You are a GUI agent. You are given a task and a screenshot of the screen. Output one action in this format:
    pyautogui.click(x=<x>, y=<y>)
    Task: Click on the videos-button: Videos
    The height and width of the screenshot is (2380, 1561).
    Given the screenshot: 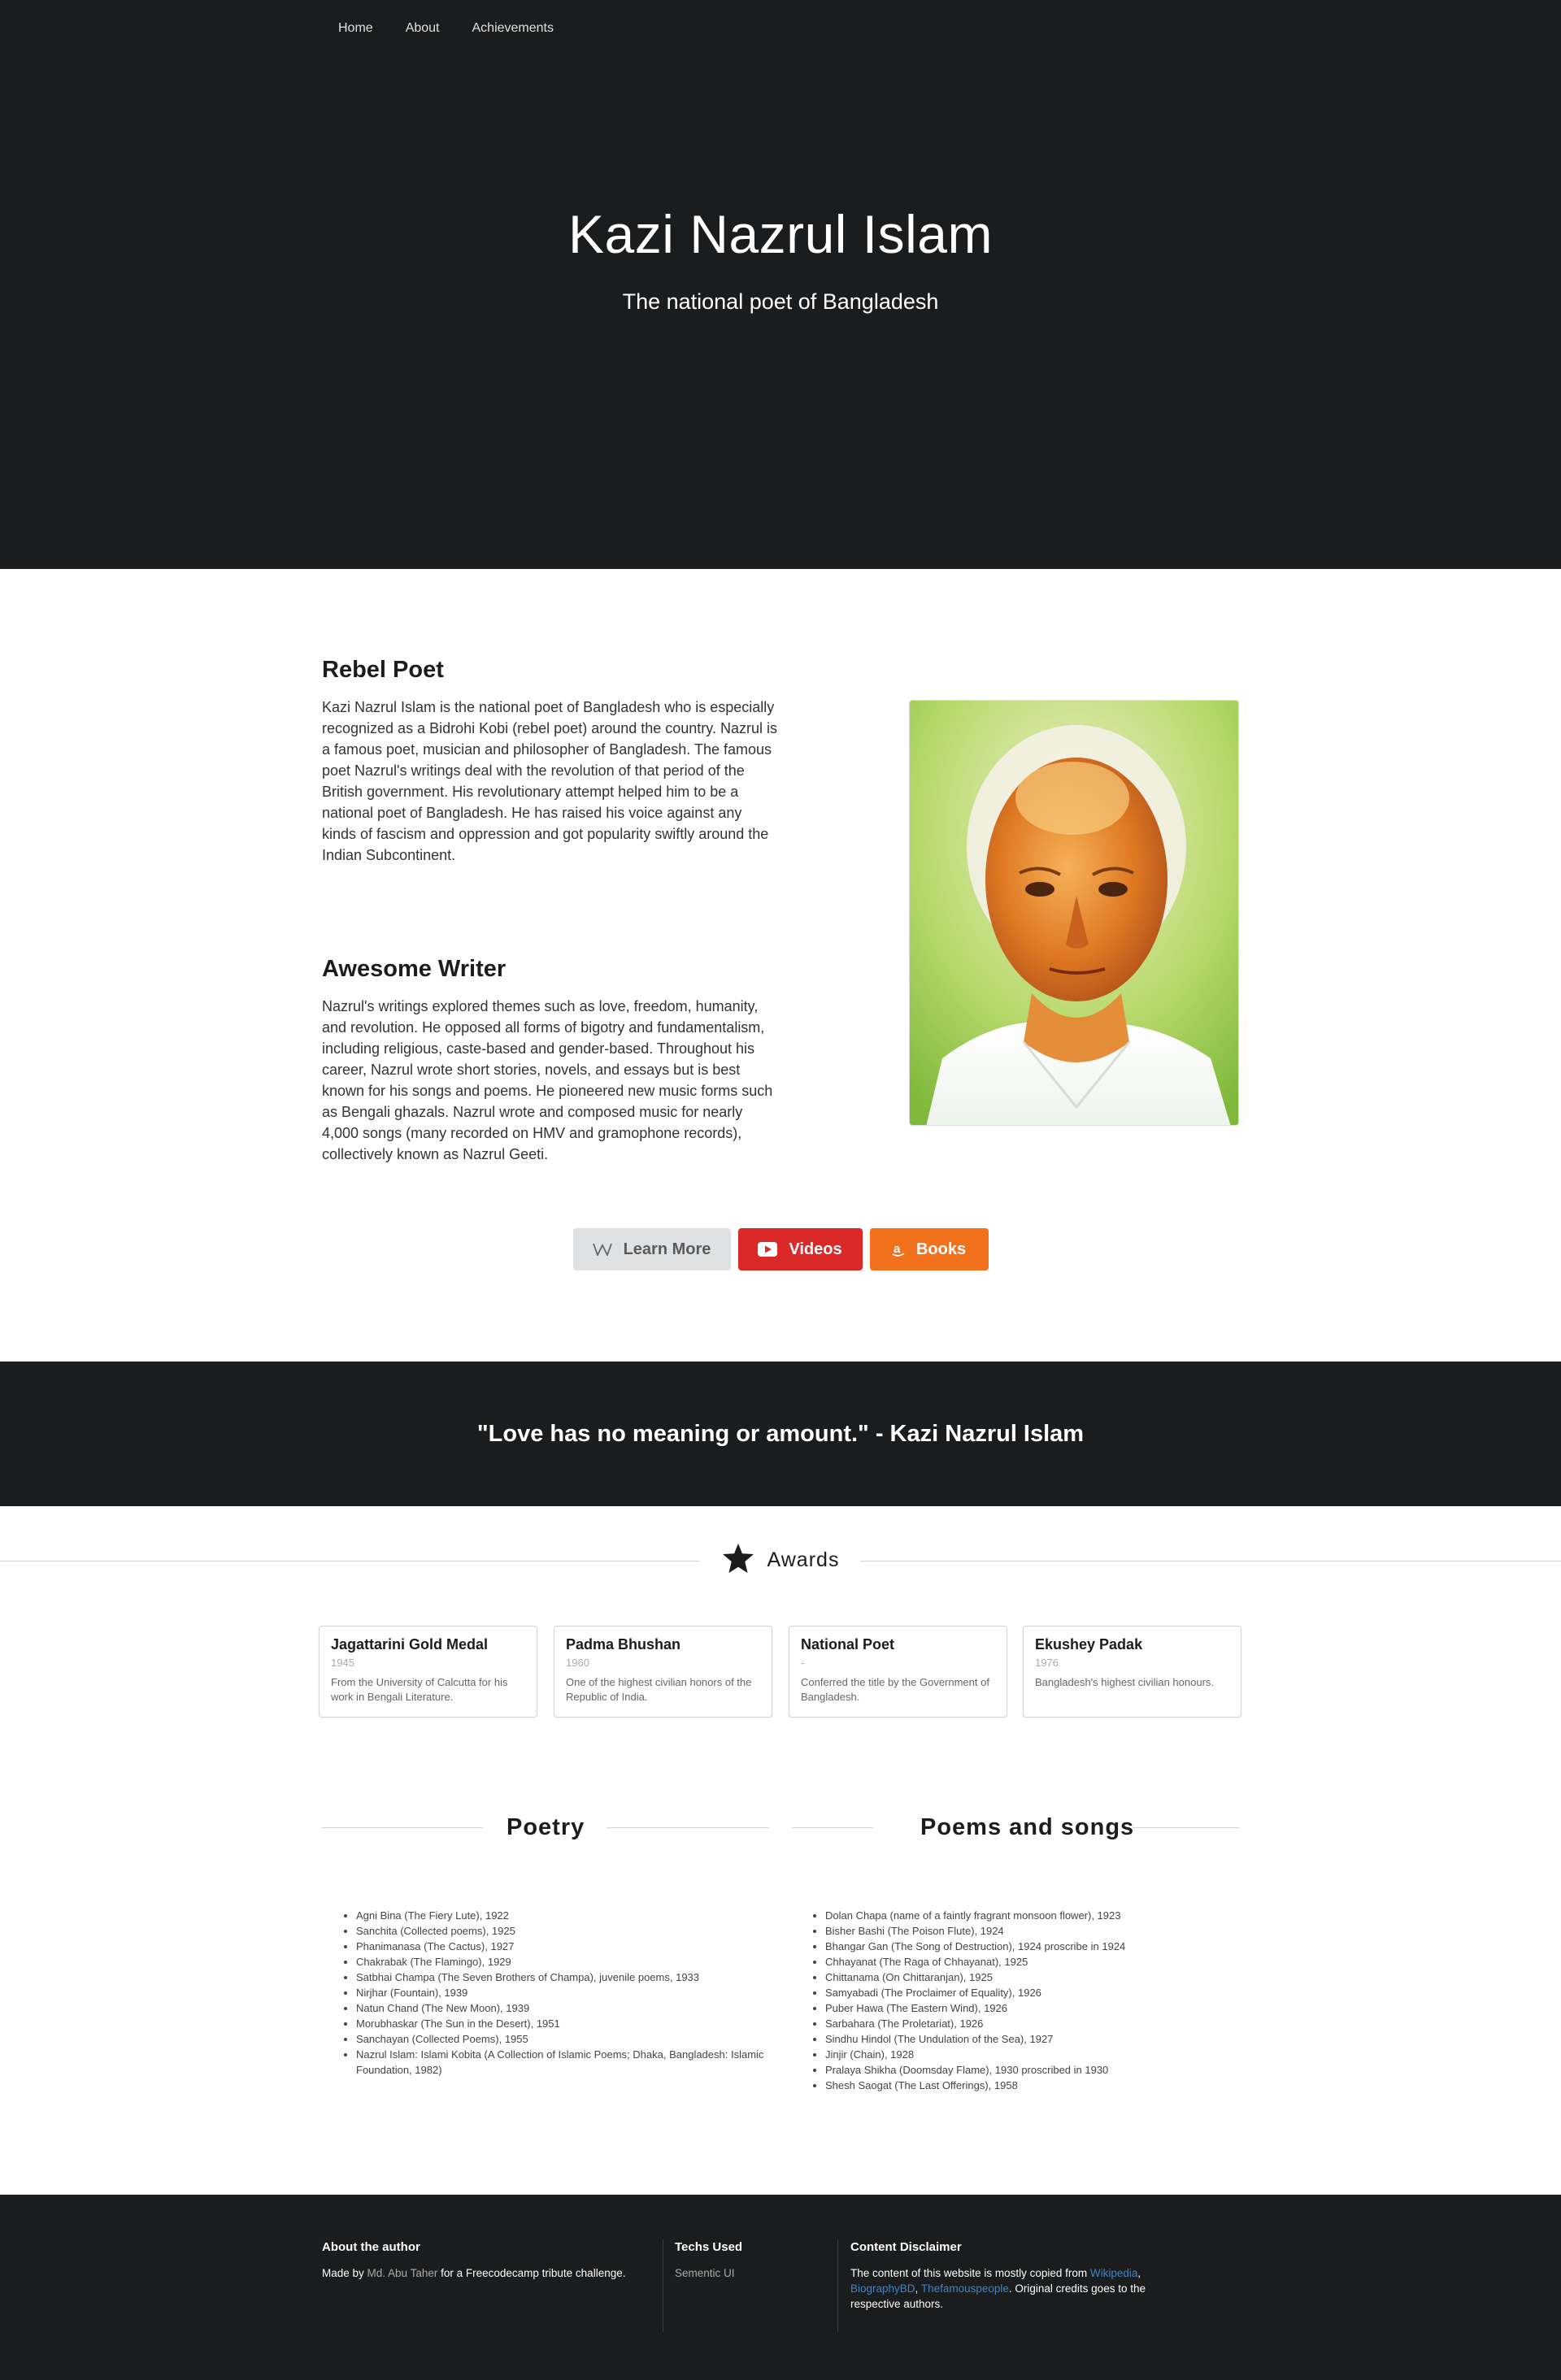 What is the action you would take?
    pyautogui.click(x=800, y=1249)
    